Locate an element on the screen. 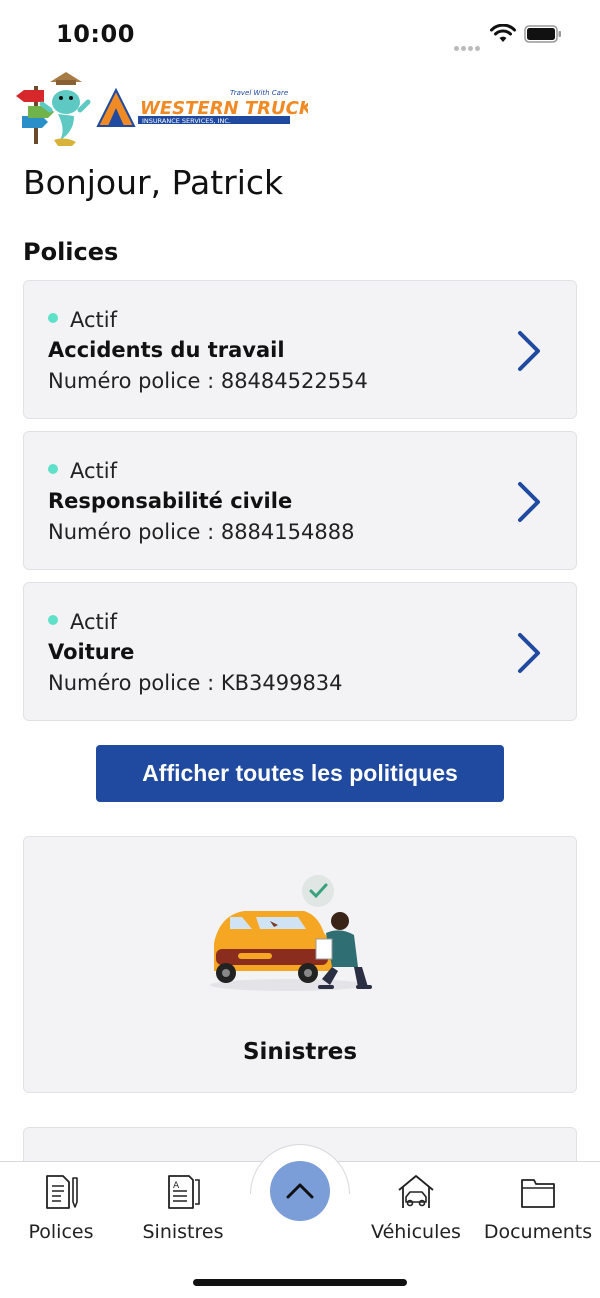  brand-tagline: Travel With Care is located at coordinates (259, 93).